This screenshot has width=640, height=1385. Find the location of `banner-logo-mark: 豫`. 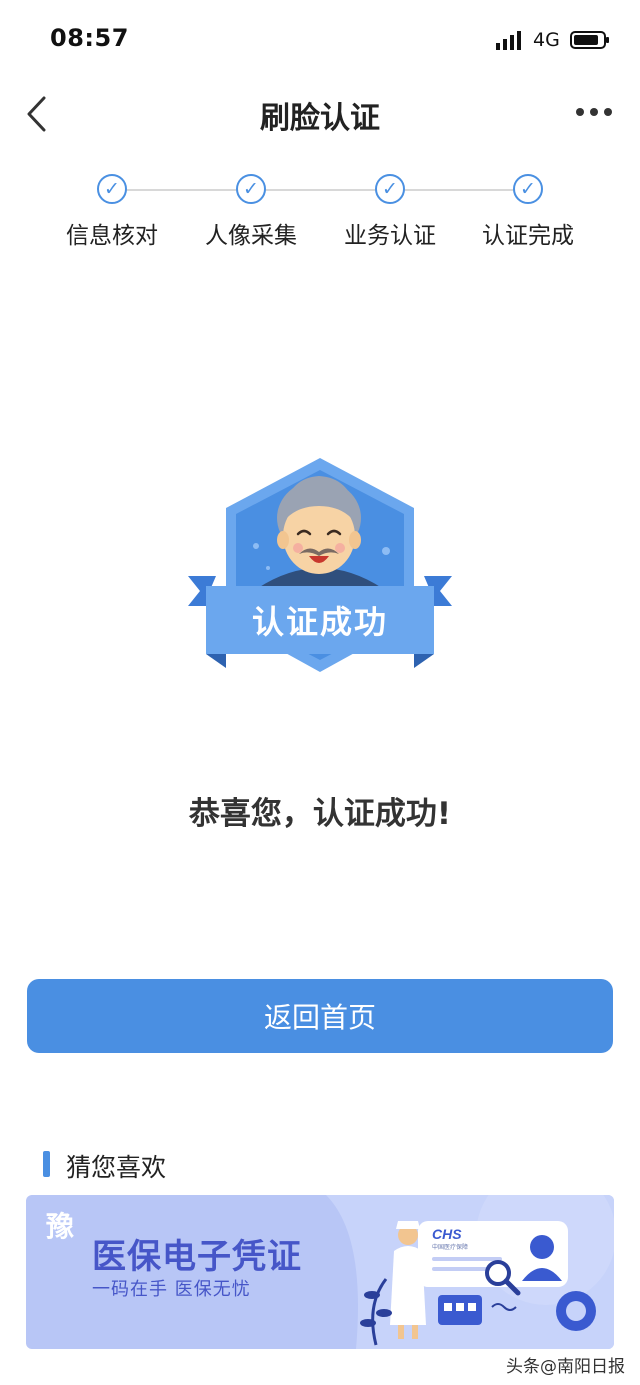

banner-logo-mark: 豫 is located at coordinates (60, 1226).